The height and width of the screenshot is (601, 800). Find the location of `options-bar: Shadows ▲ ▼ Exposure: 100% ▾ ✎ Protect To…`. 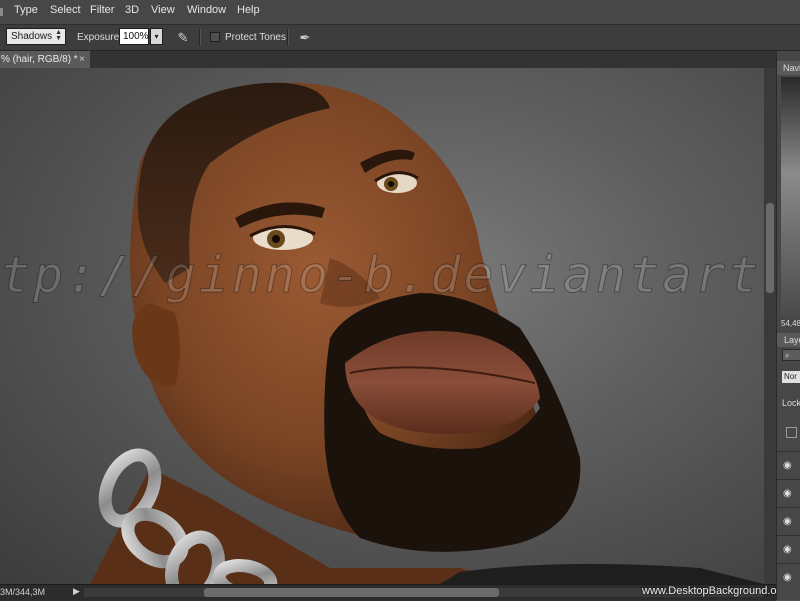

options-bar: Shadows ▲ ▼ Exposure: 100% ▾ ✎ Protect To… is located at coordinates (400, 38).